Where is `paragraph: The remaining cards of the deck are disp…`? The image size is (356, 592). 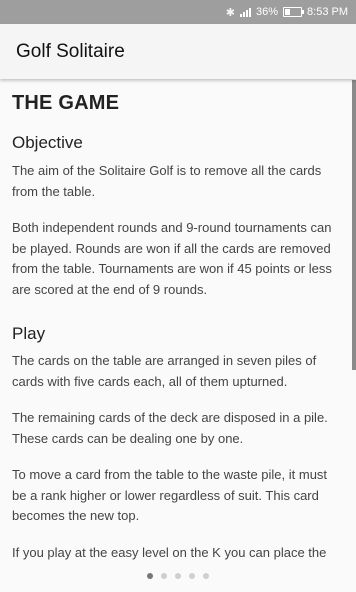
paragraph: The remaining cards of the deck are disp… is located at coordinates (170, 428).